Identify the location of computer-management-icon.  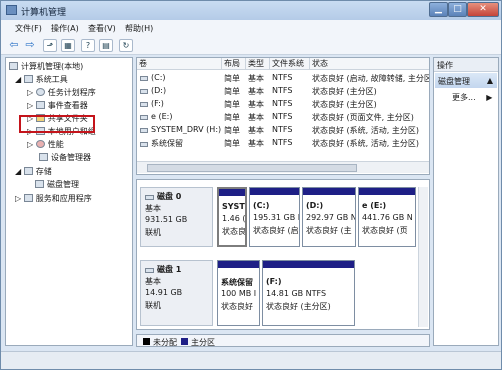
(11, 10).